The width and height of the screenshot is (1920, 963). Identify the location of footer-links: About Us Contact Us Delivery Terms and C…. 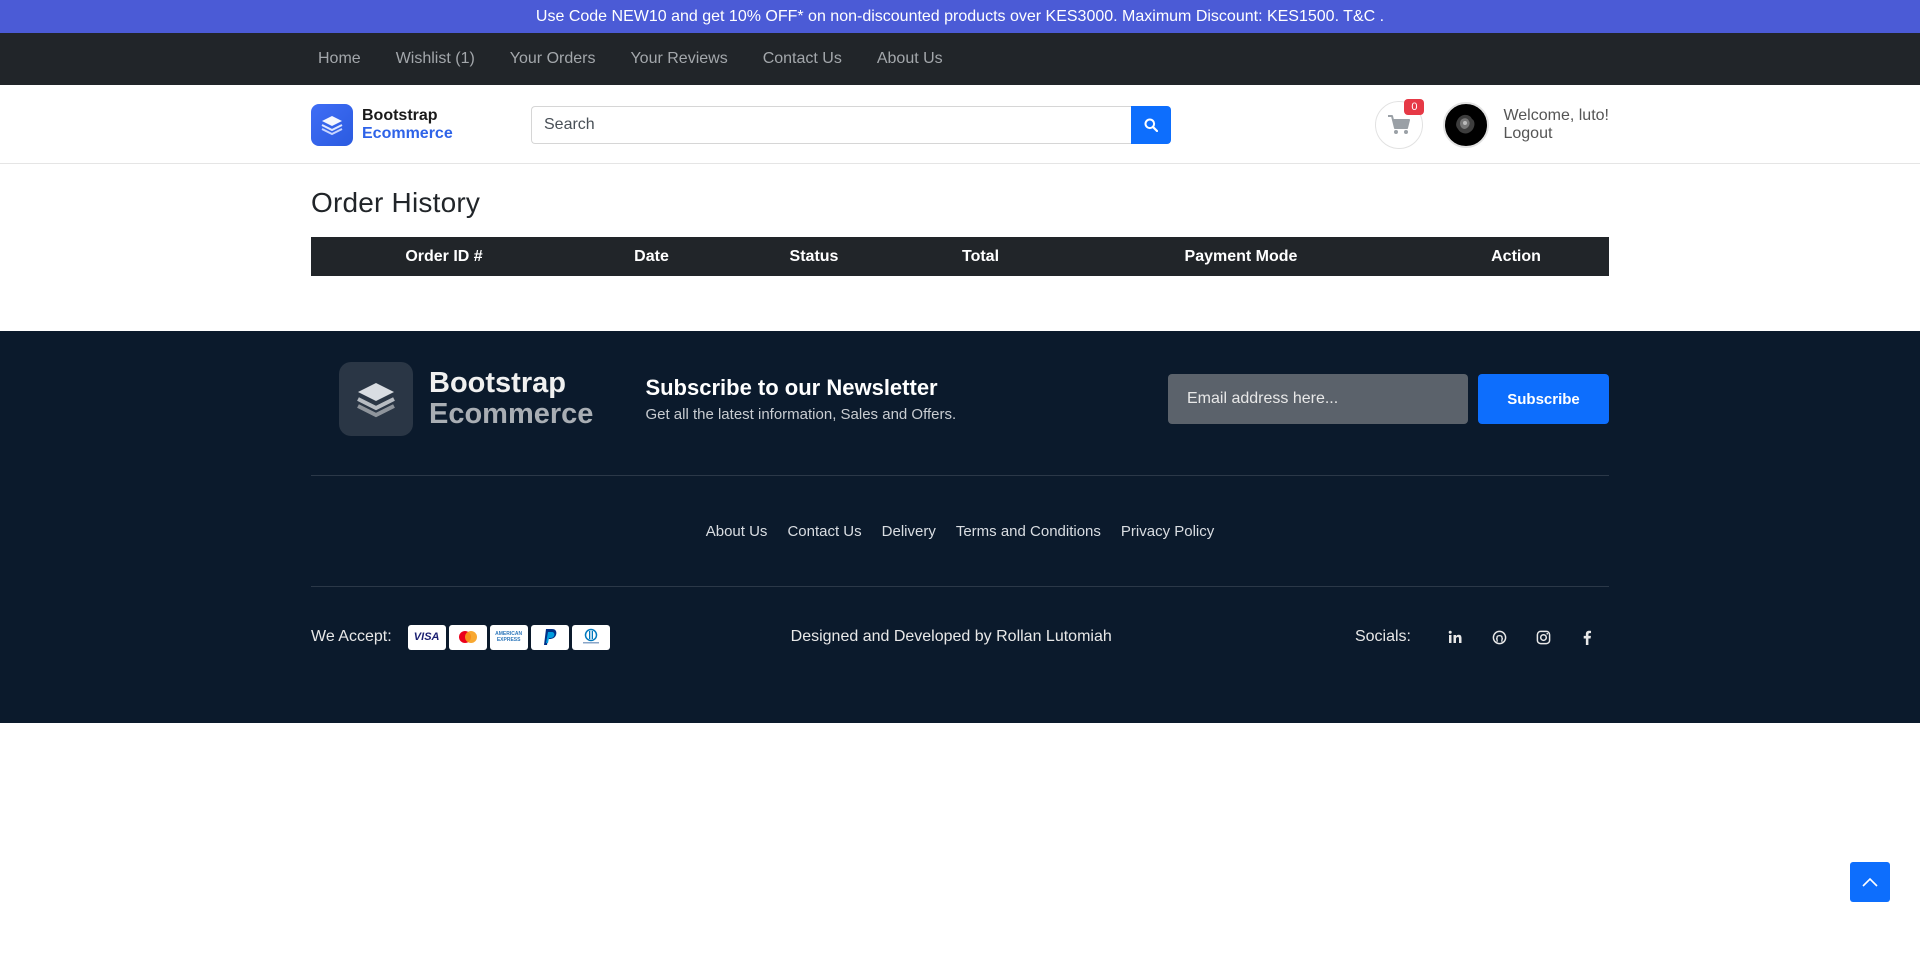
(960, 531).